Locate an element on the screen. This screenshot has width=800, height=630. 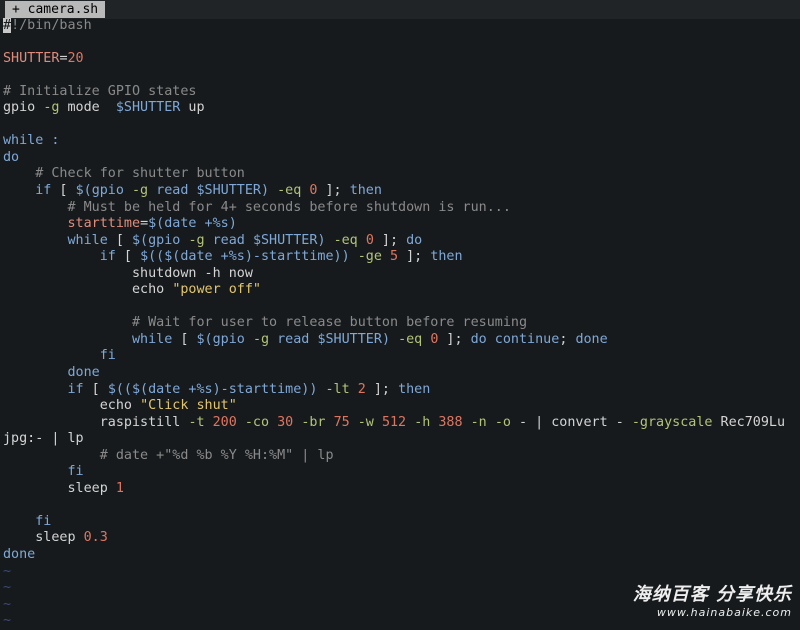
code-line: do is located at coordinates (400, 158).